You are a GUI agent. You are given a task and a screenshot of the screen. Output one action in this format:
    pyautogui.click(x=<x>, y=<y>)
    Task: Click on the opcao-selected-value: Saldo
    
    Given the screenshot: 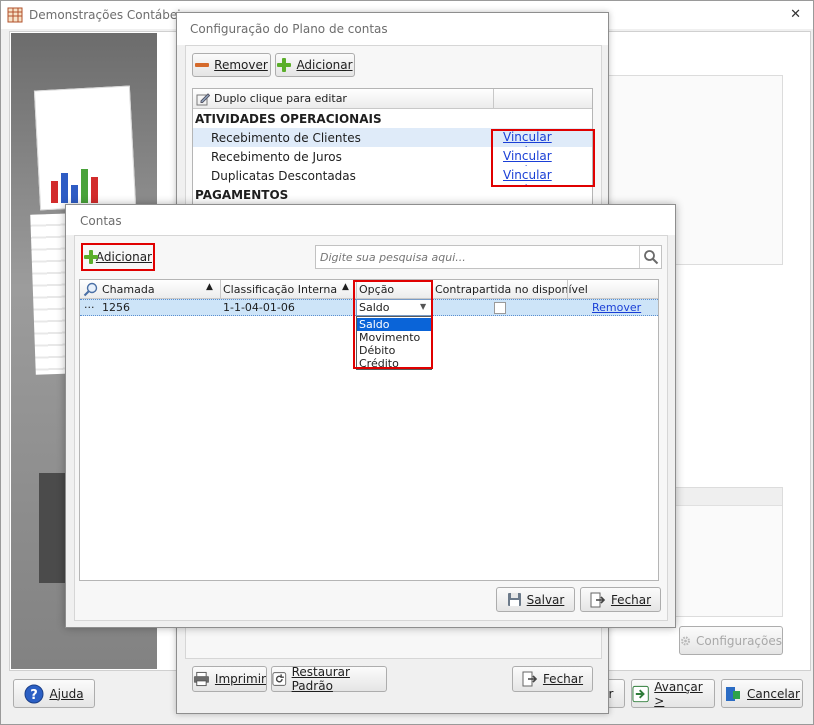 What is the action you would take?
    pyautogui.click(x=374, y=307)
    